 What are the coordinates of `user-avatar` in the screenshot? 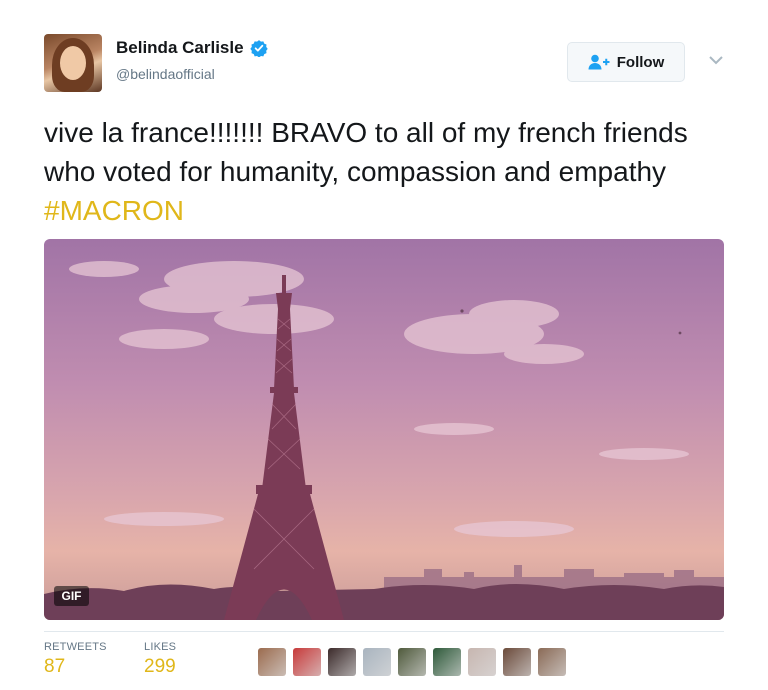 It's located at (73, 63).